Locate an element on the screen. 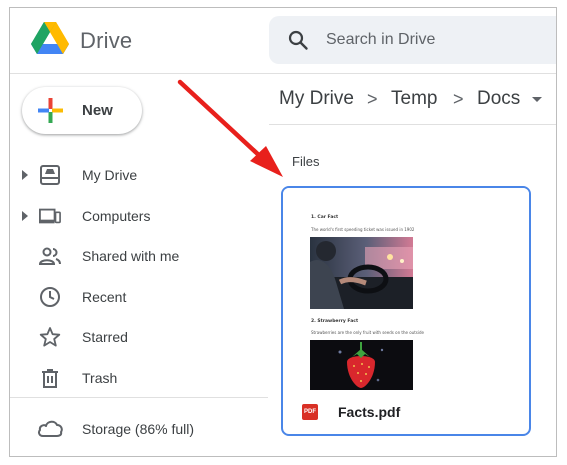 The image size is (567, 465). breadcrumb: My Drive > Temp > Docs is located at coordinates (412, 99).